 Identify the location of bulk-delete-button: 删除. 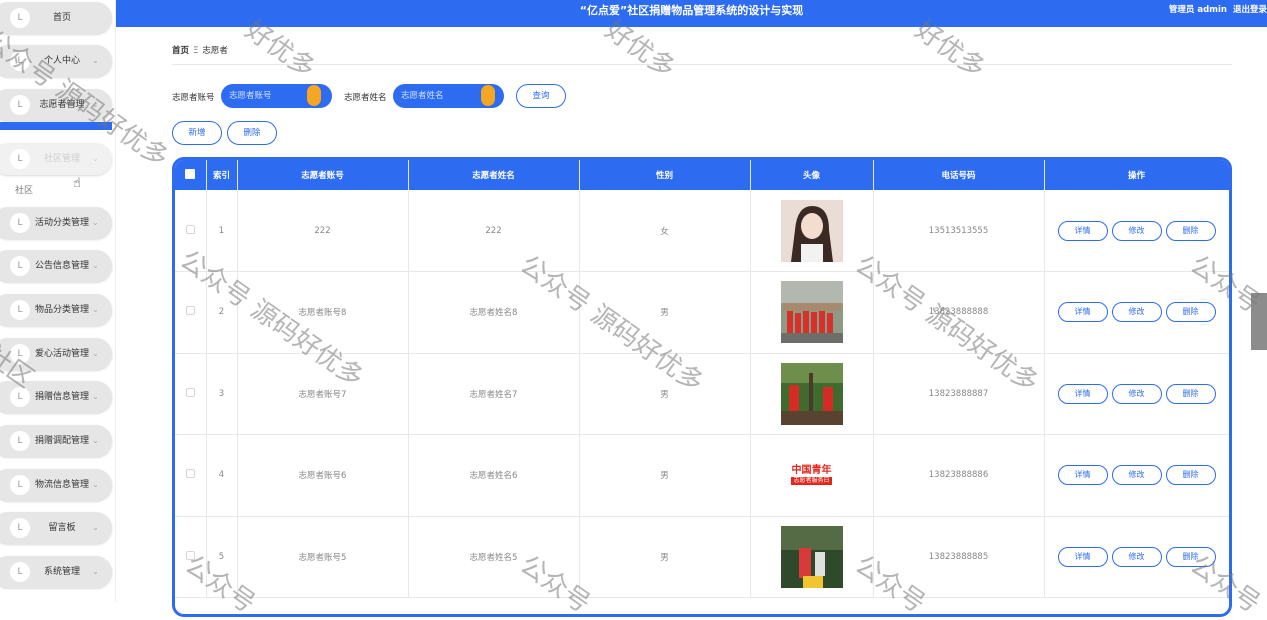
(252, 133).